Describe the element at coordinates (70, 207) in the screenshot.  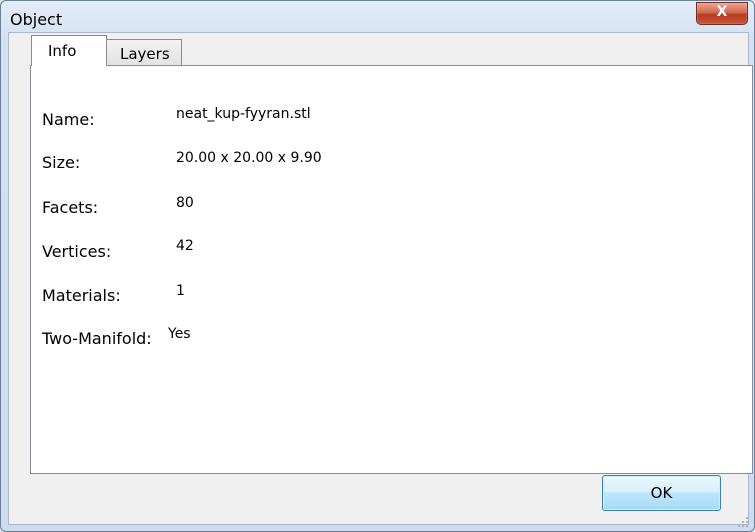
I see `facets-label: Facets:` at that location.